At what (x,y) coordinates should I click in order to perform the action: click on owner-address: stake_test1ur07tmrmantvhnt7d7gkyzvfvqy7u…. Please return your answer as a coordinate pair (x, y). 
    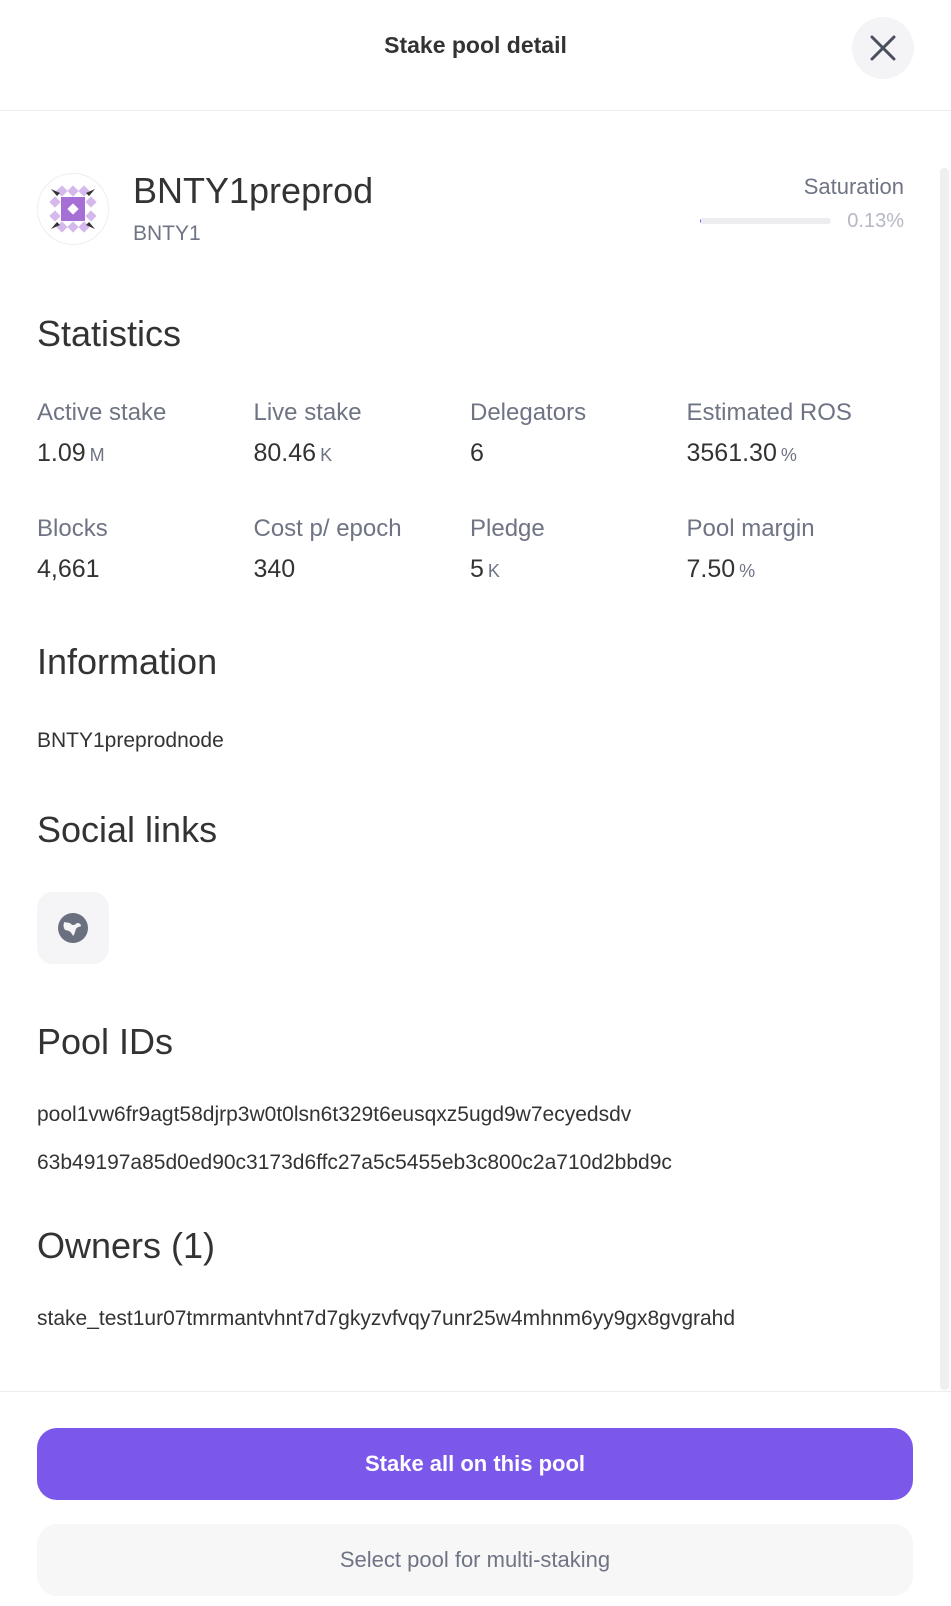
    Looking at the image, I should click on (386, 1318).